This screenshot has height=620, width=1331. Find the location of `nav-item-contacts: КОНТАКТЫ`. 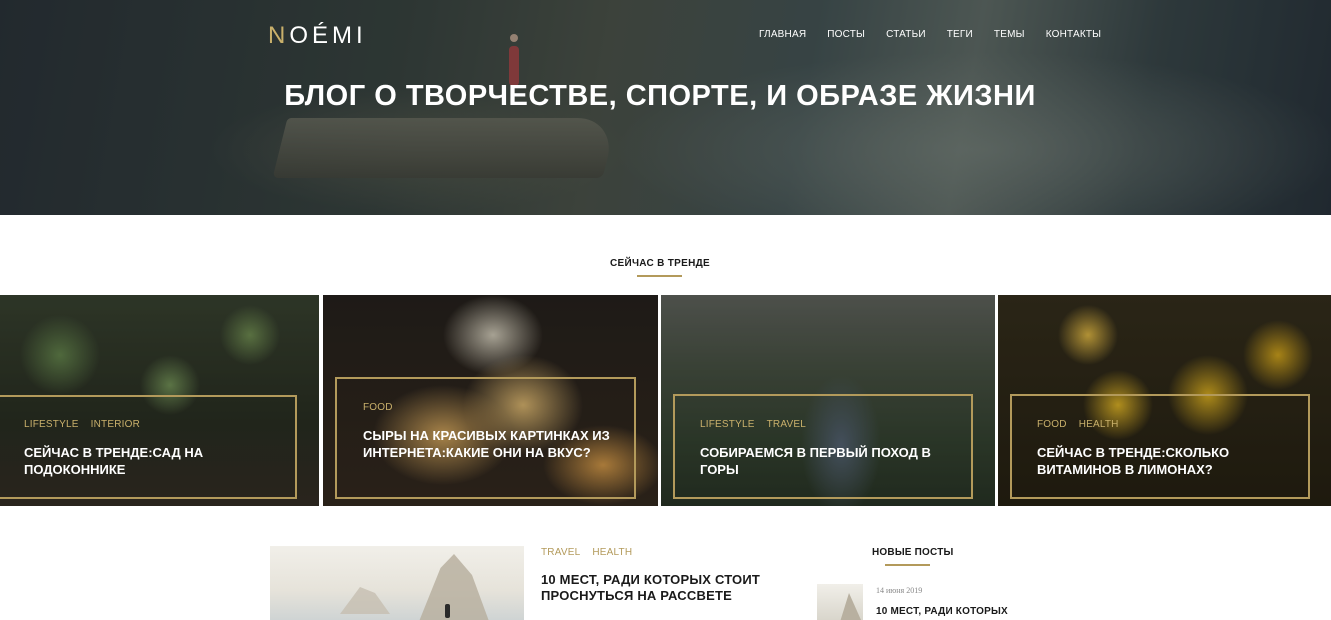

nav-item-contacts: КОНТАКТЫ is located at coordinates (1074, 34).